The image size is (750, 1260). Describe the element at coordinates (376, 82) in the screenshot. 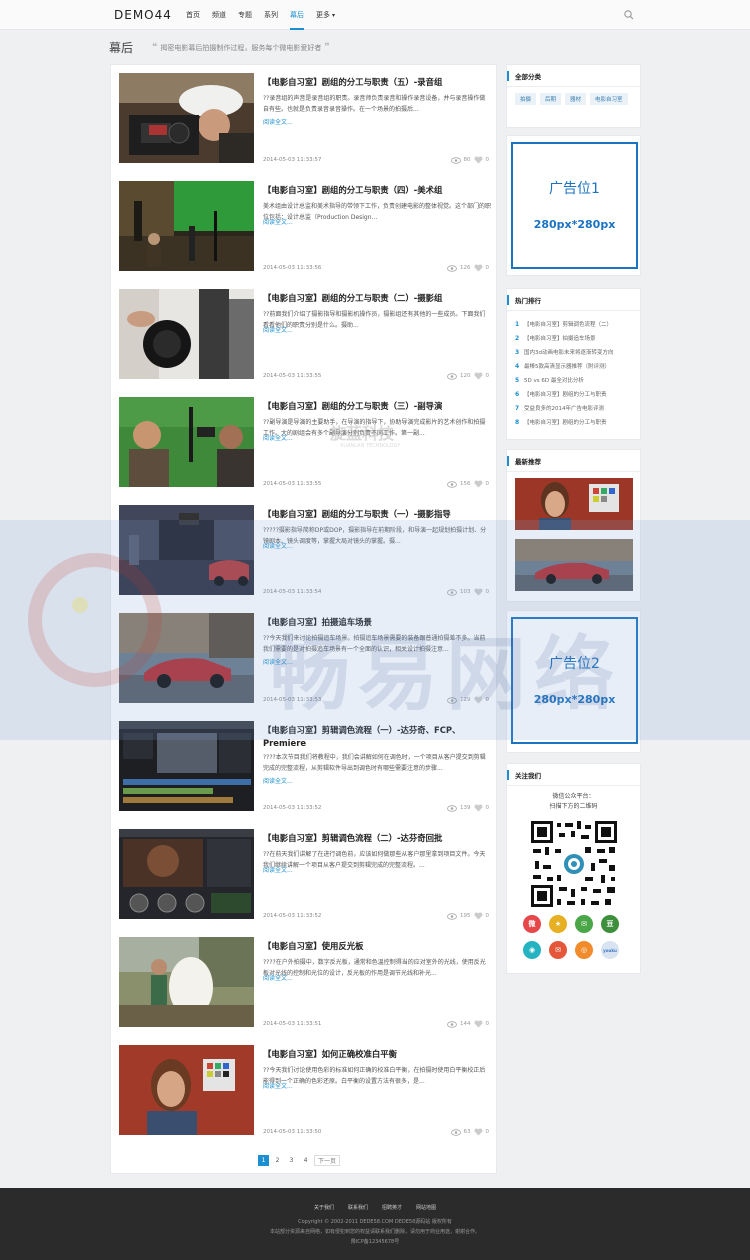

I see `post-title: 【电影自习室】剧组的分工与职责（五）-录音组` at that location.